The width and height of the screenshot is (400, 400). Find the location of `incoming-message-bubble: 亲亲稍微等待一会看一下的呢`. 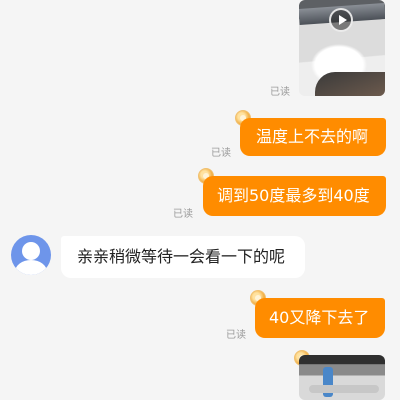

incoming-message-bubble: 亲亲稍微等待一会看一下的呢 is located at coordinates (183, 257).